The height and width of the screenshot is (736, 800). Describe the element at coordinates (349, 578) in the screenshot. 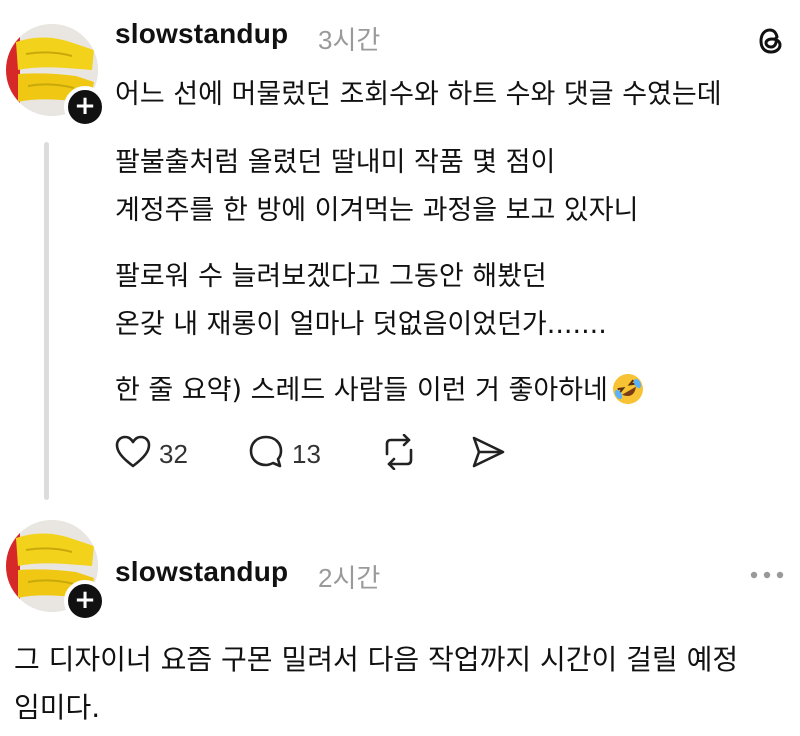

I see `timestamp: 2시간` at that location.